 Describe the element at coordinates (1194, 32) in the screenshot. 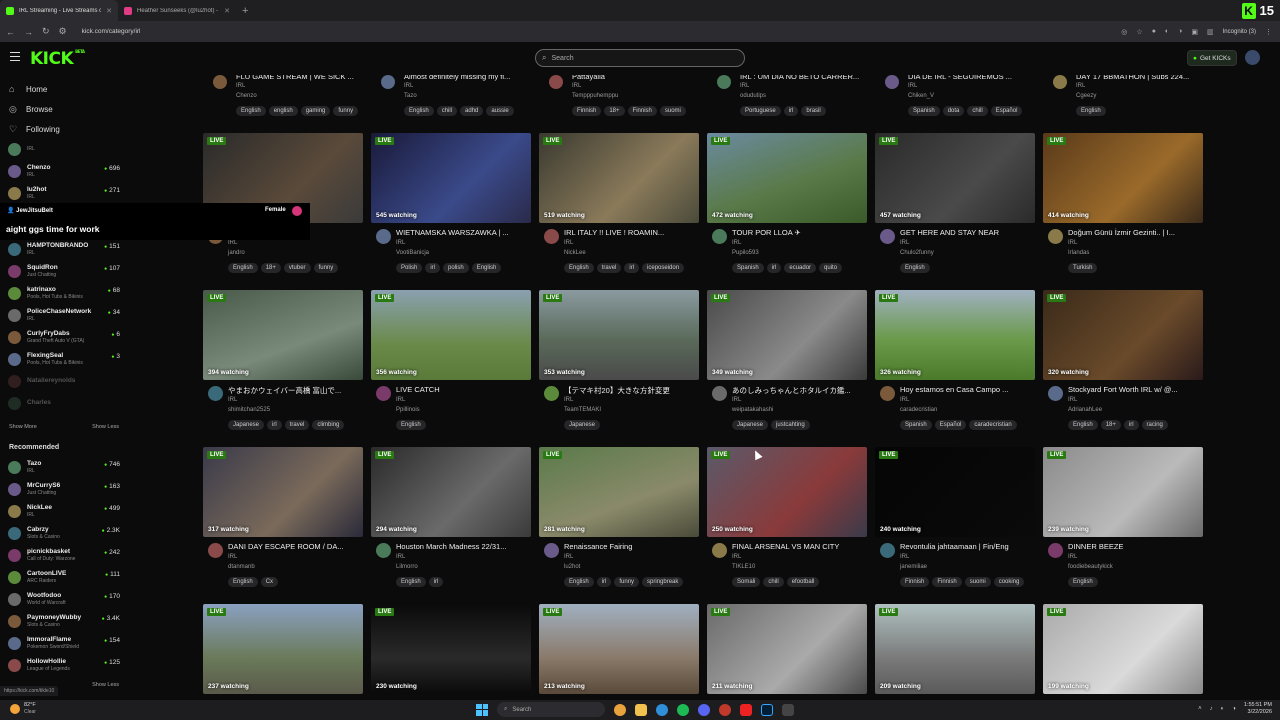

I see `extension-icon: ▣` at that location.